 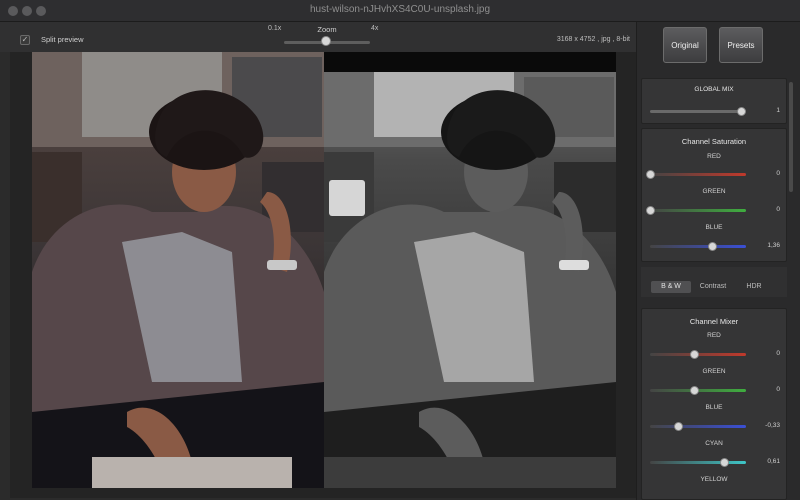 What do you see at coordinates (791, 137) in the screenshot?
I see `sidebar-scrollbar` at bounding box center [791, 137].